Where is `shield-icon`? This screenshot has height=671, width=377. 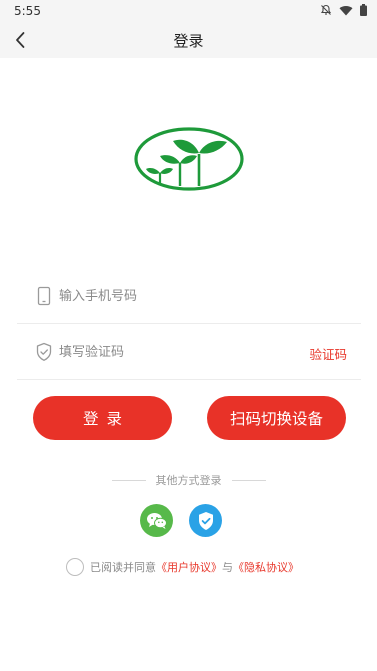 shield-icon is located at coordinates (44, 351).